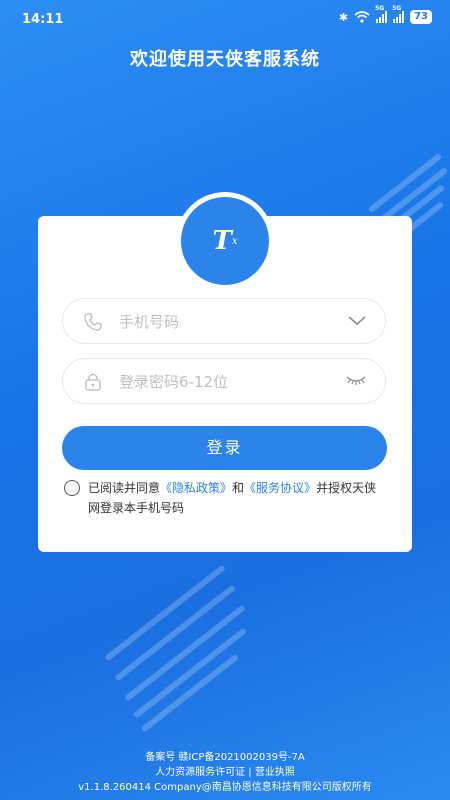  What do you see at coordinates (43, 19) in the screenshot?
I see `status-time: 14:11` at bounding box center [43, 19].